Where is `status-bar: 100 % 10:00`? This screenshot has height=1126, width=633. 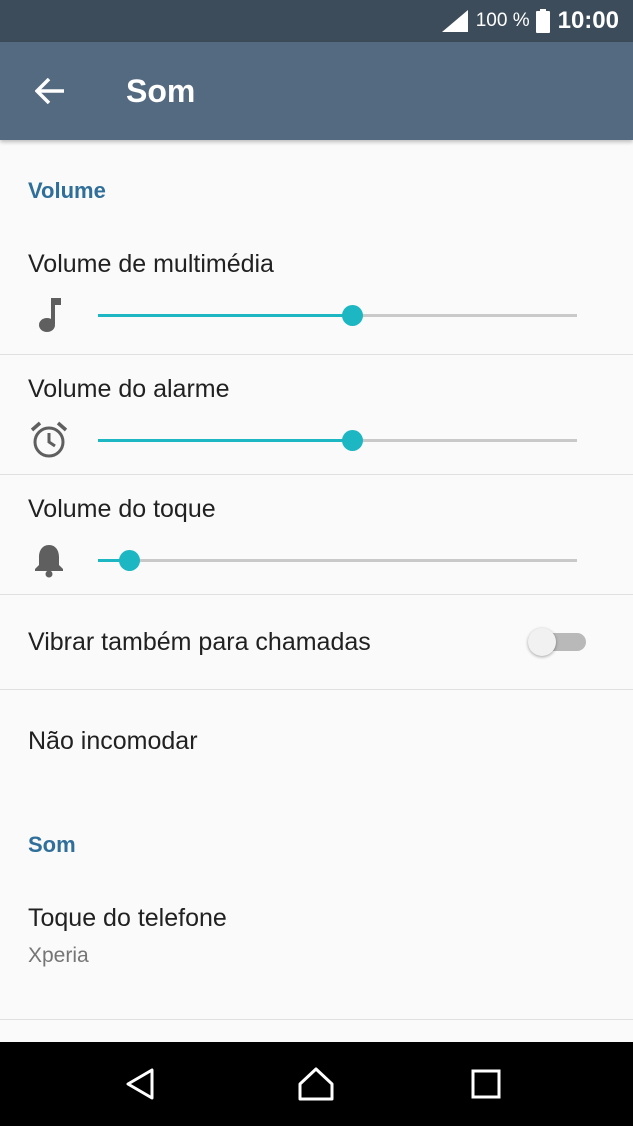 status-bar: 100 % 10:00 is located at coordinates (316, 21).